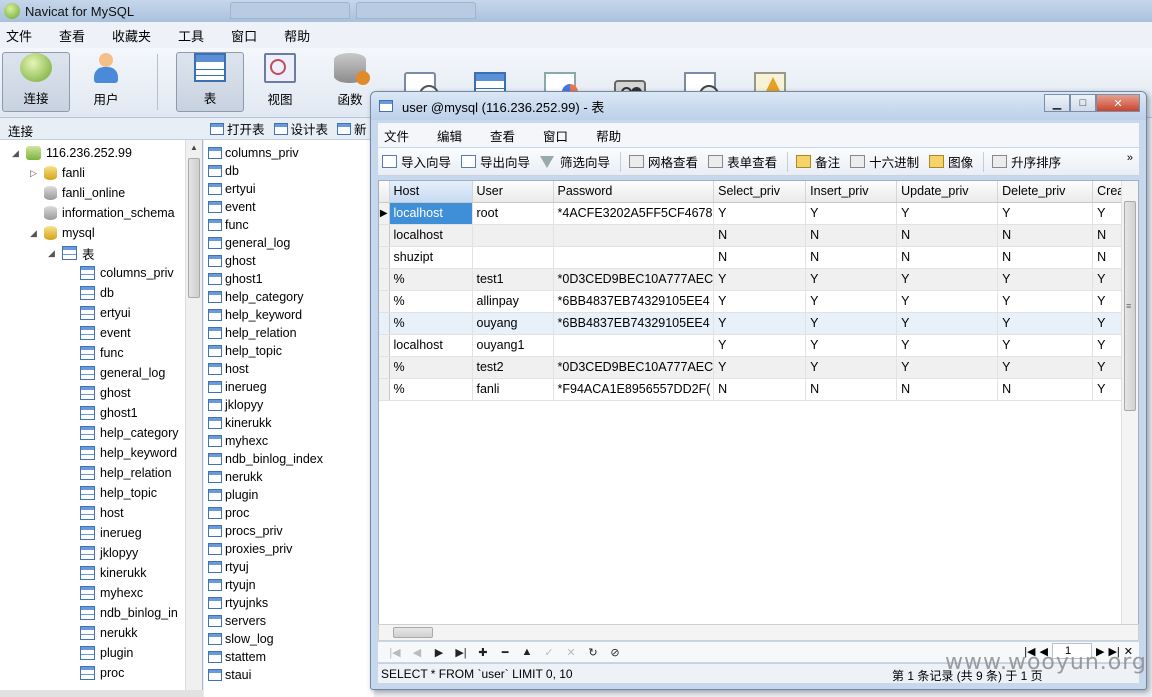 This screenshot has width=1152, height=697. Describe the element at coordinates (62, 233) in the screenshot. I see `tree-db-mysql: ◢ mysql` at that location.